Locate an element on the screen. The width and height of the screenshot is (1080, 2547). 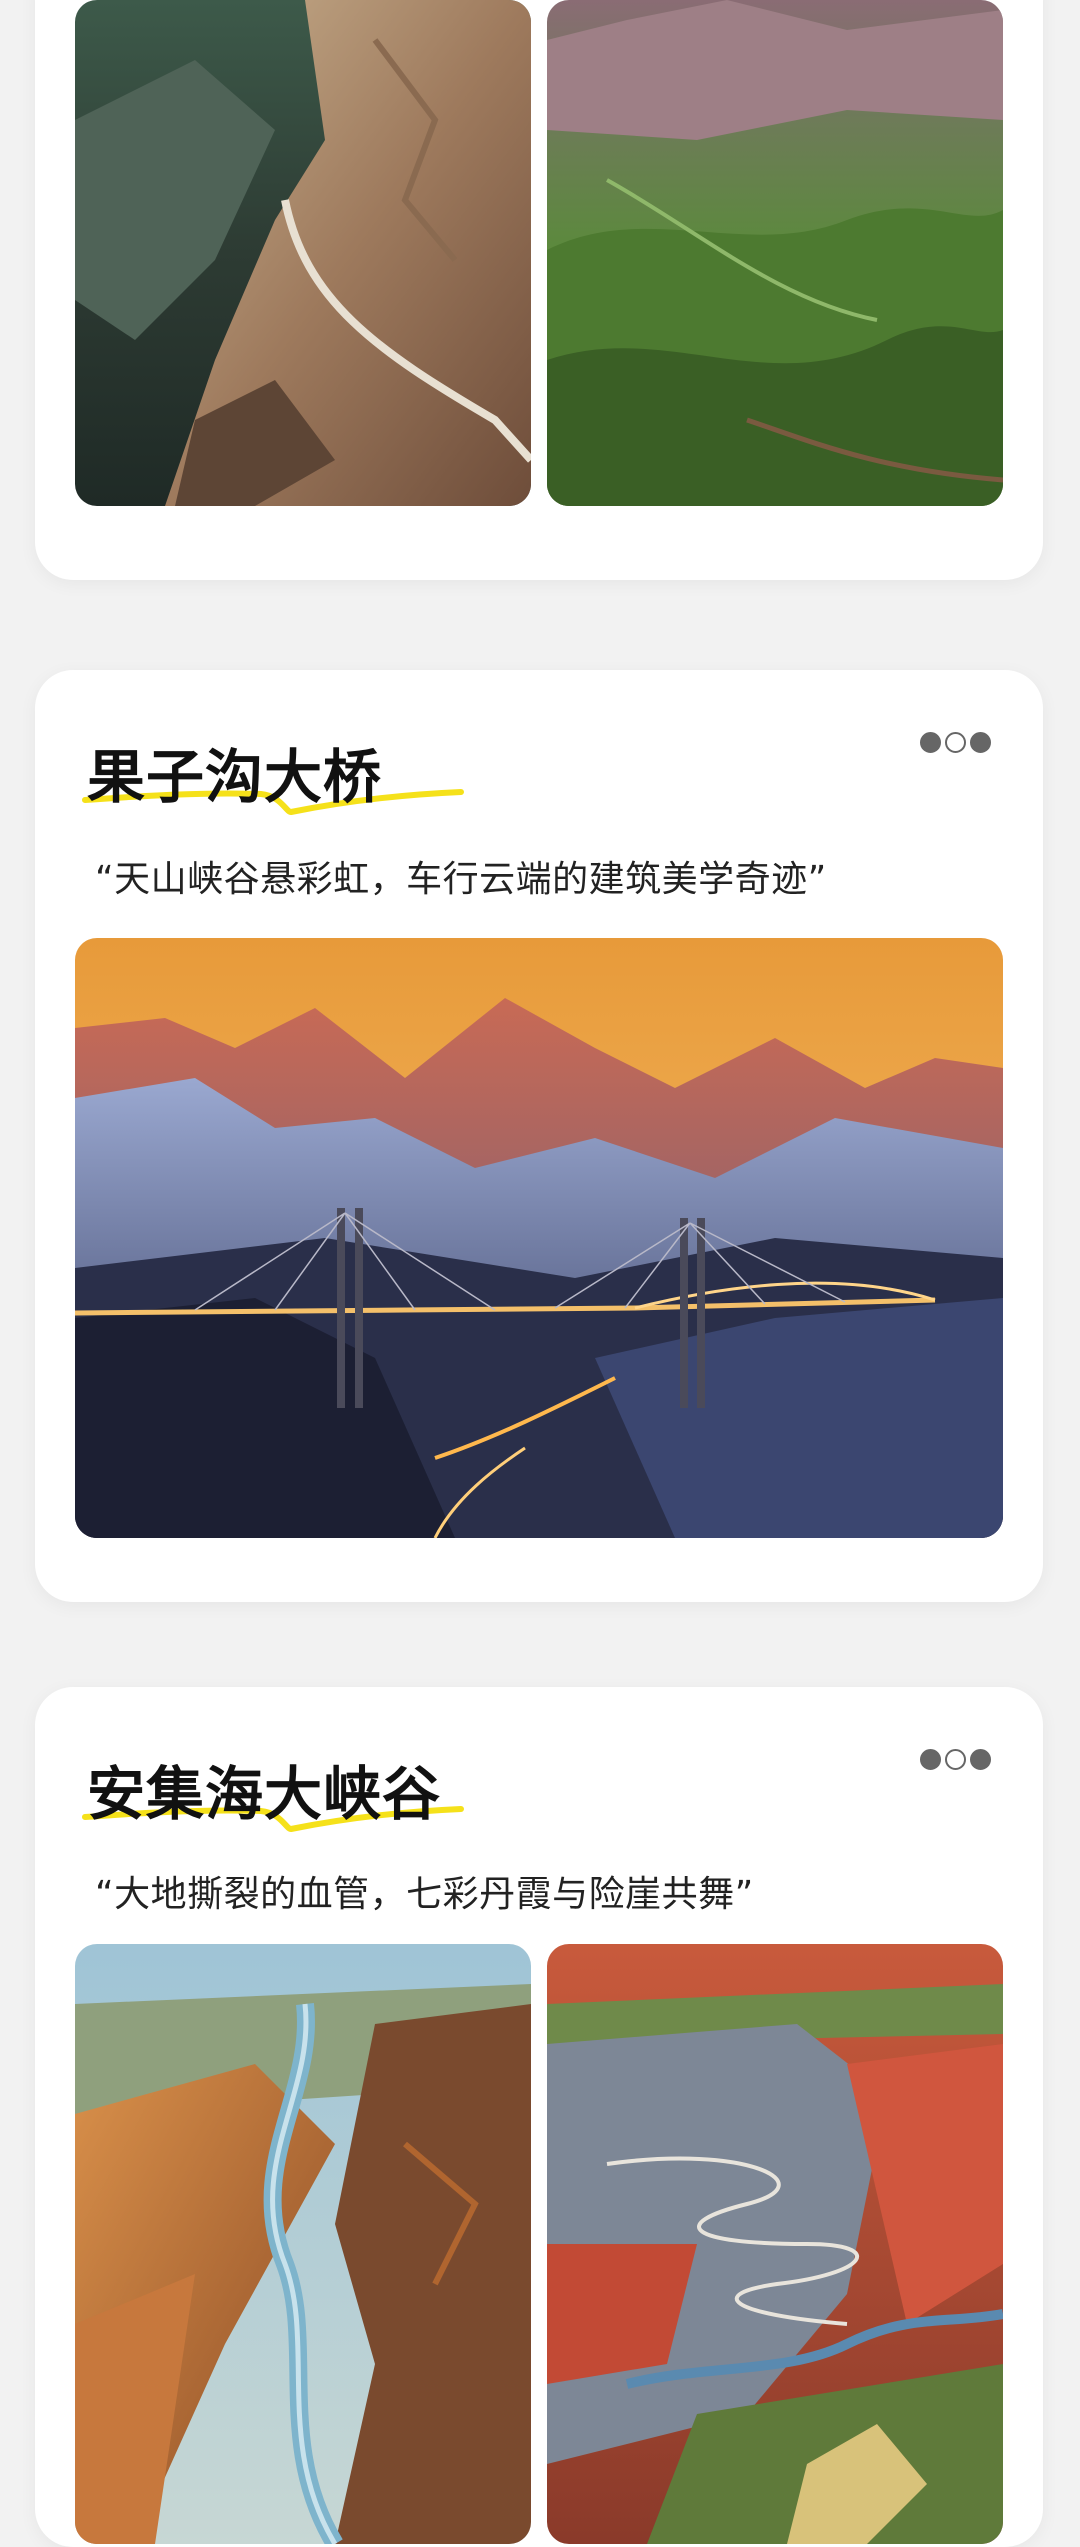
card-3-title-block: 安集海大峡谷 is located at coordinates (273, 1790).